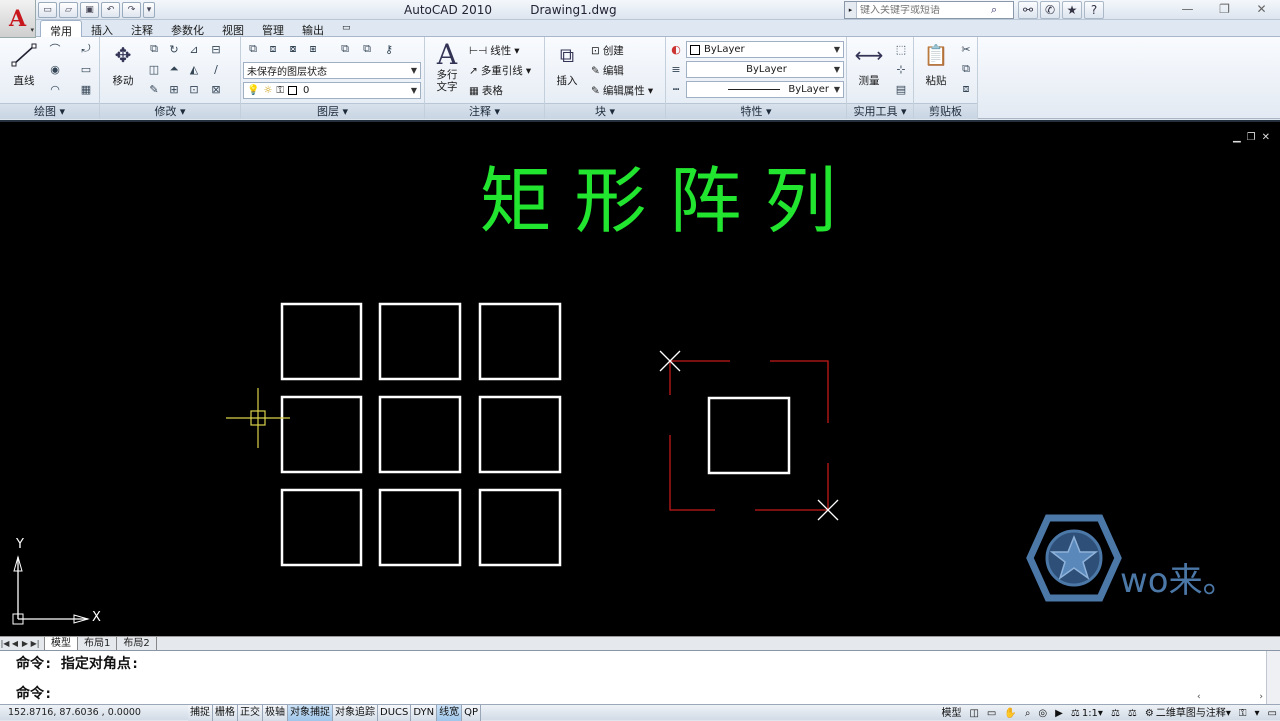 The width and height of the screenshot is (1280, 721). I want to click on lock-ui-icon: ⚿, so click(1243, 713).